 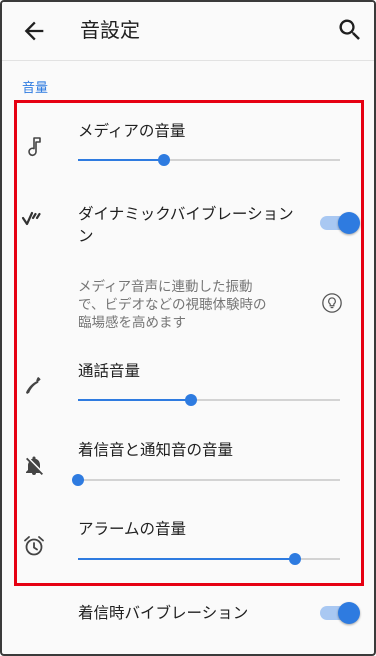 What do you see at coordinates (209, 480) in the screenshot?
I see `slider-track` at bounding box center [209, 480].